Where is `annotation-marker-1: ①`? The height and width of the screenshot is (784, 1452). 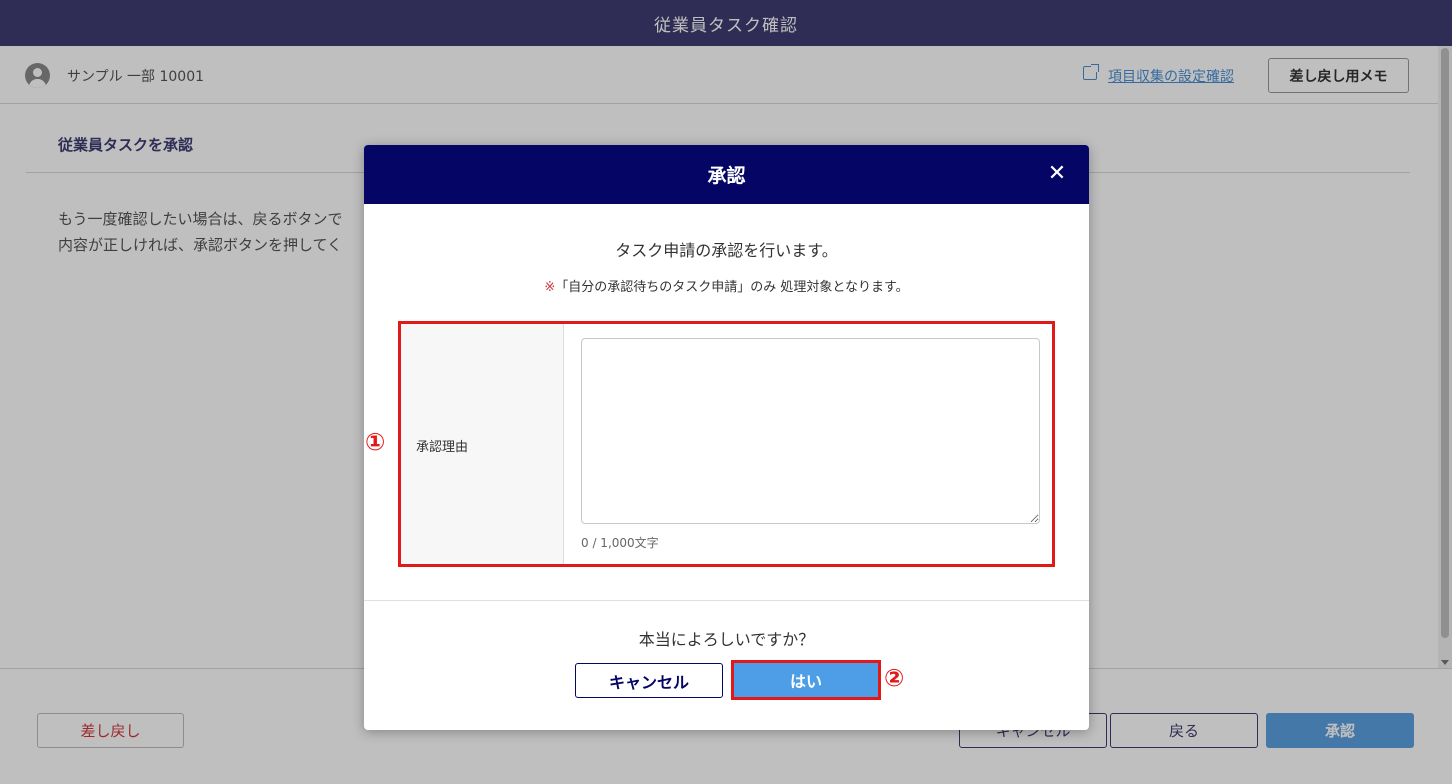 annotation-marker-1: ① is located at coordinates (375, 442).